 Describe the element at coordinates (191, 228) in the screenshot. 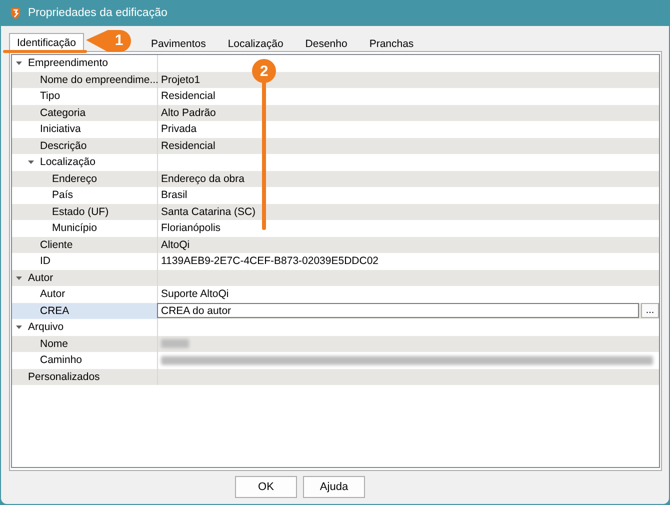

I see `property-value: Florianópolis` at that location.